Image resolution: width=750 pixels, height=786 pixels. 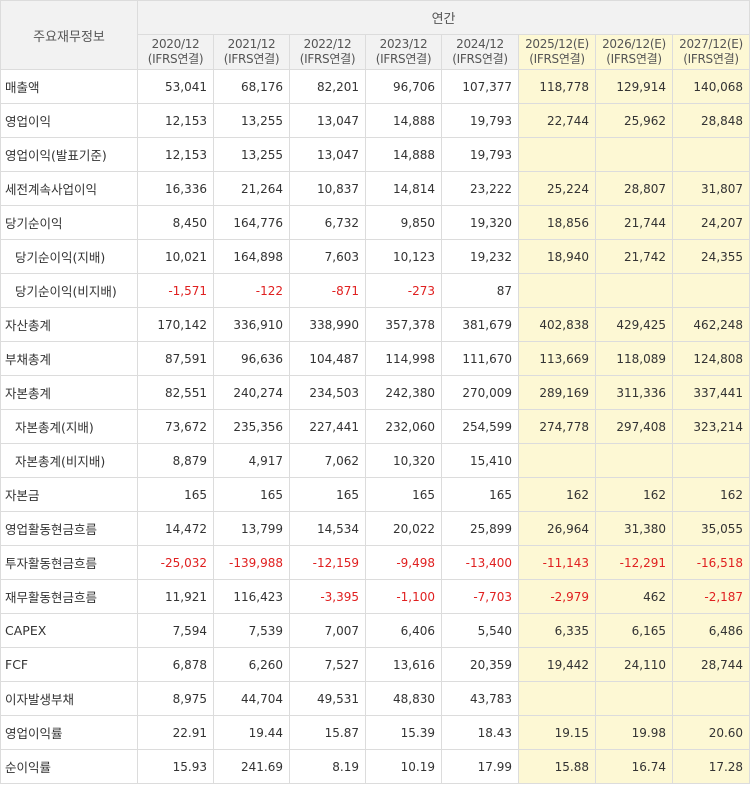 What do you see at coordinates (251, 358) in the screenshot?
I see `value-cell: 96,636` at bounding box center [251, 358].